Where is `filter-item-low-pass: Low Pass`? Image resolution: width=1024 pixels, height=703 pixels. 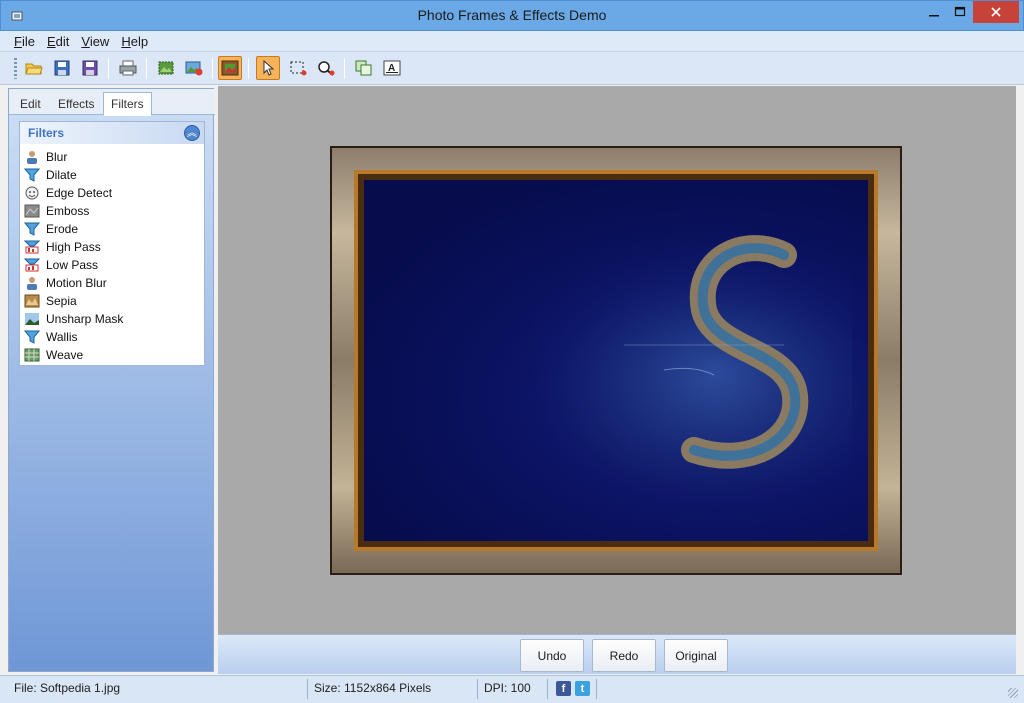 filter-item-low-pass: Low Pass is located at coordinates (73, 265).